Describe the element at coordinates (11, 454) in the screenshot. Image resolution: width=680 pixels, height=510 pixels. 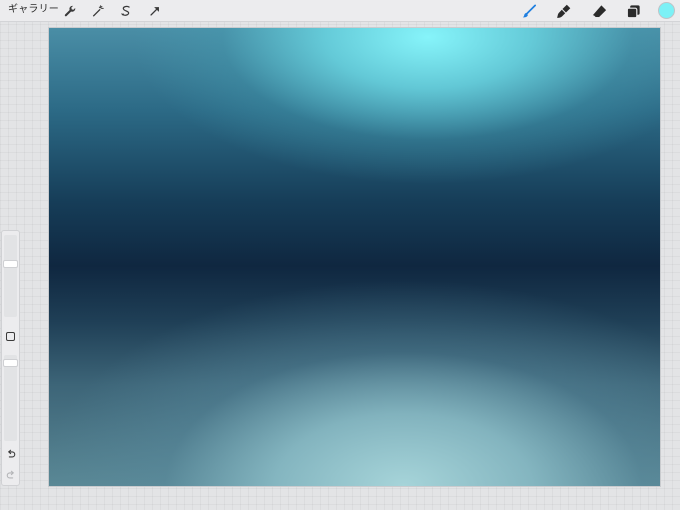
I see `undo-icon` at that location.